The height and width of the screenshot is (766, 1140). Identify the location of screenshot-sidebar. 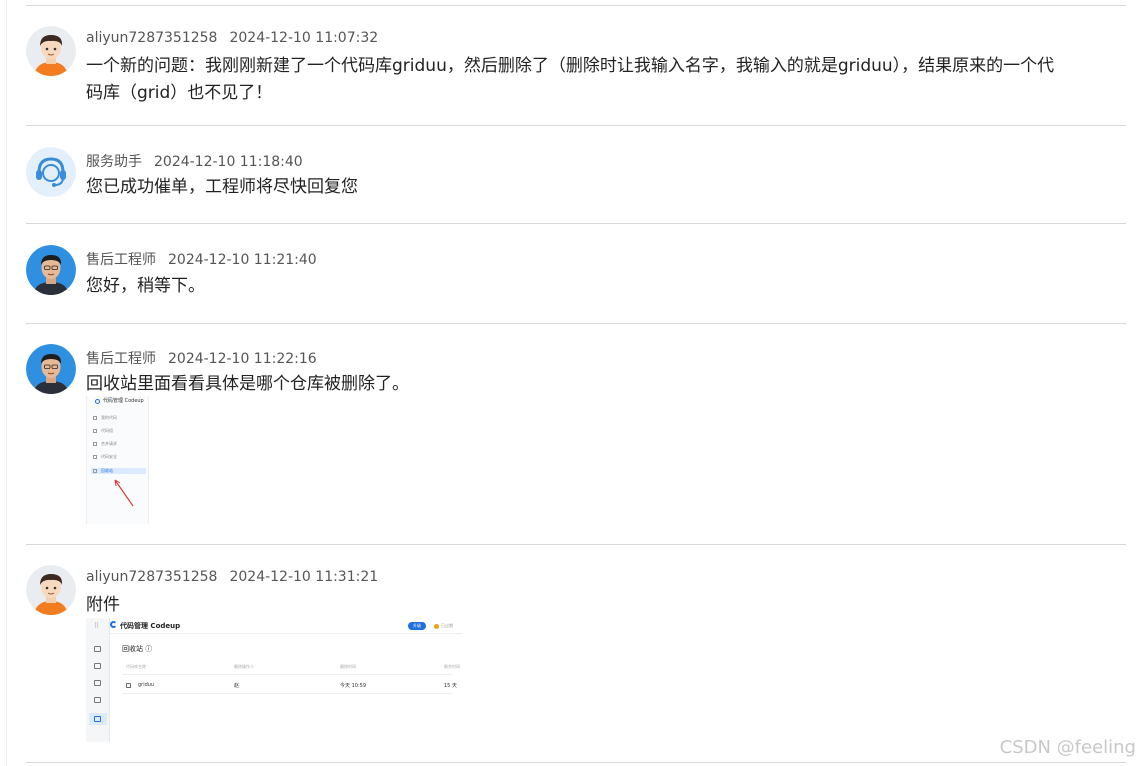
(98, 680).